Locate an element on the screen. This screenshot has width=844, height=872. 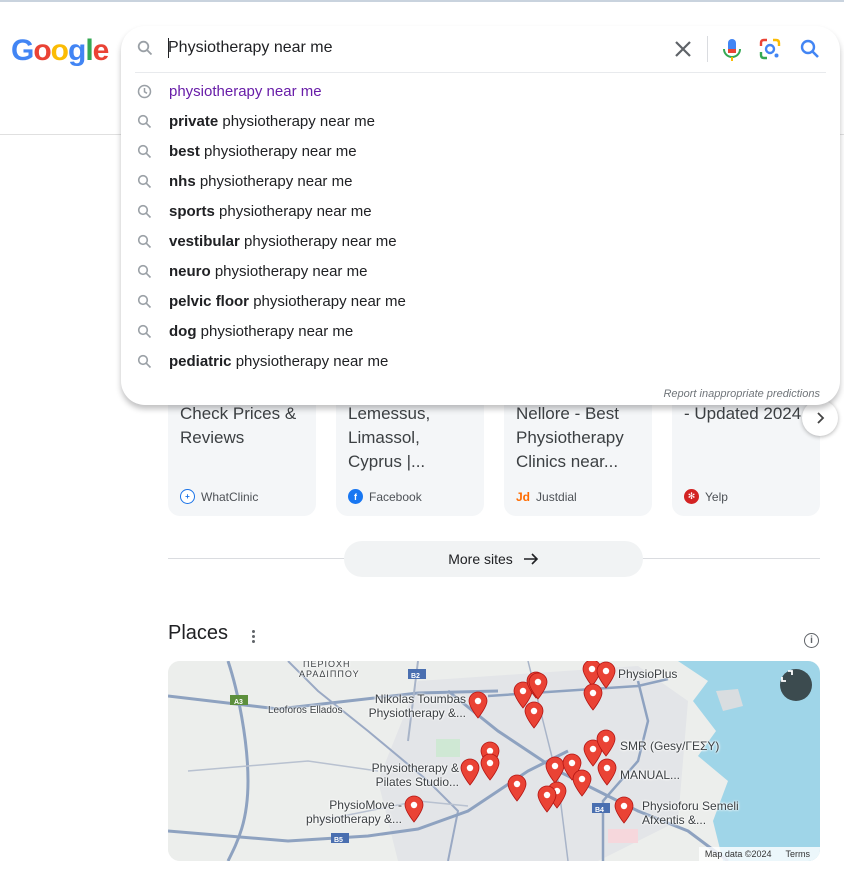
suggestion-text: private physiotherapy near me is located at coordinates (272, 121).